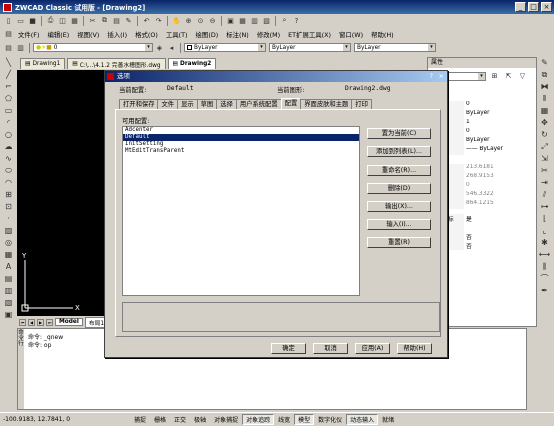  What do you see at coordinates (58, 34) in the screenshot?
I see `menu-edit: 编辑(E)` at bounding box center [58, 34].